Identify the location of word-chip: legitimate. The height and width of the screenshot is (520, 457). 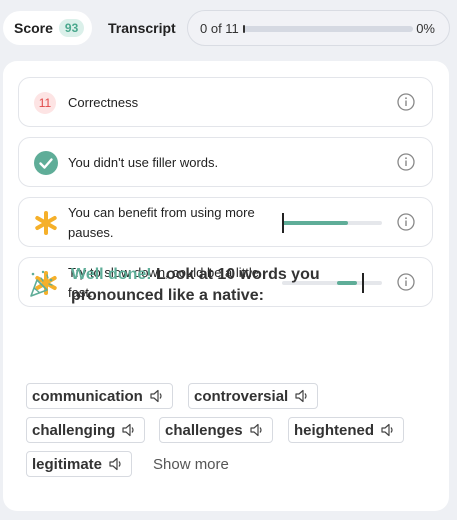
(79, 464).